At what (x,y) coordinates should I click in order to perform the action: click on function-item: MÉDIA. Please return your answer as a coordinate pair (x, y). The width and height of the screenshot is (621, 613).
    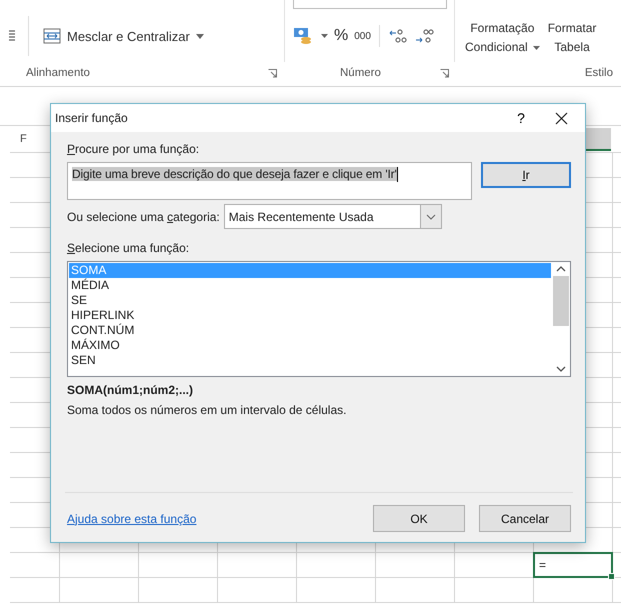
    Looking at the image, I should click on (310, 285).